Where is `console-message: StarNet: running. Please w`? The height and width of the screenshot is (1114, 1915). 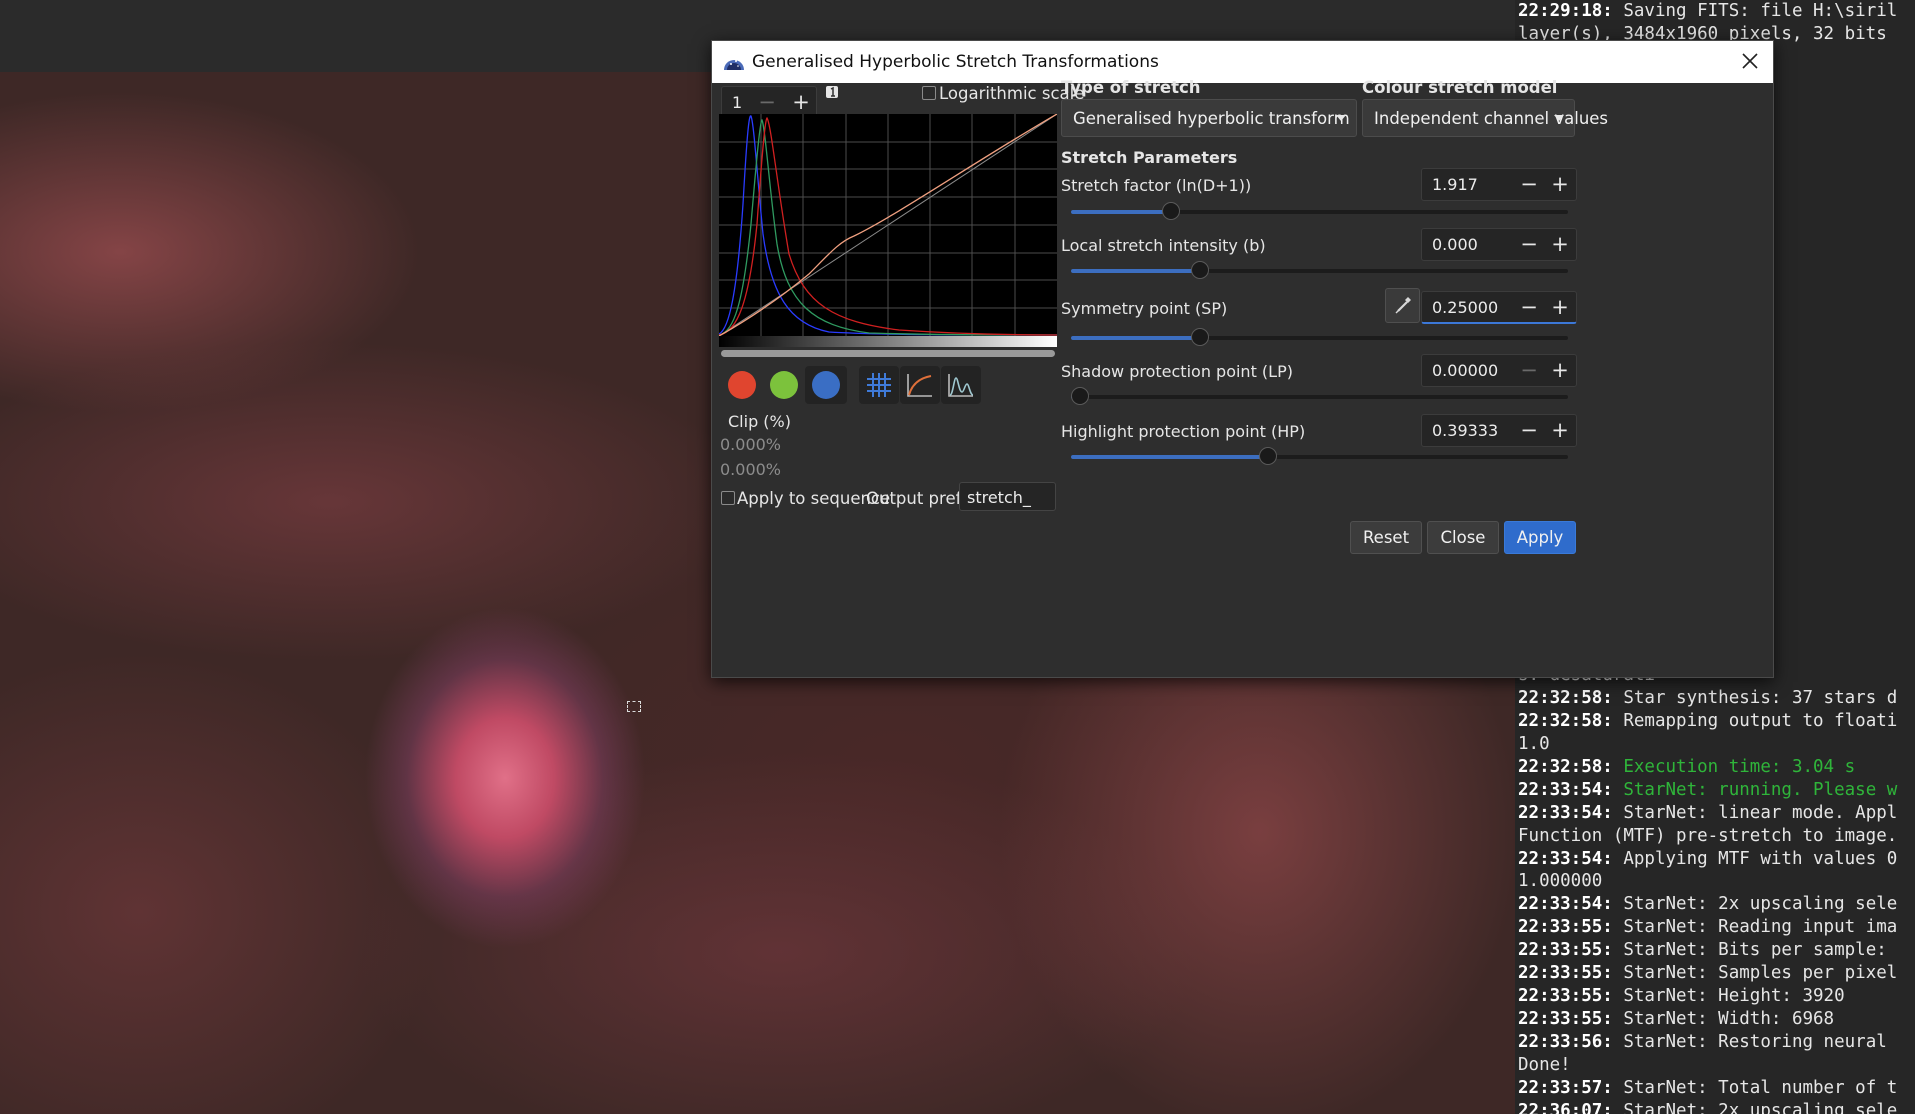 console-message: StarNet: running. Please w is located at coordinates (1755, 789).